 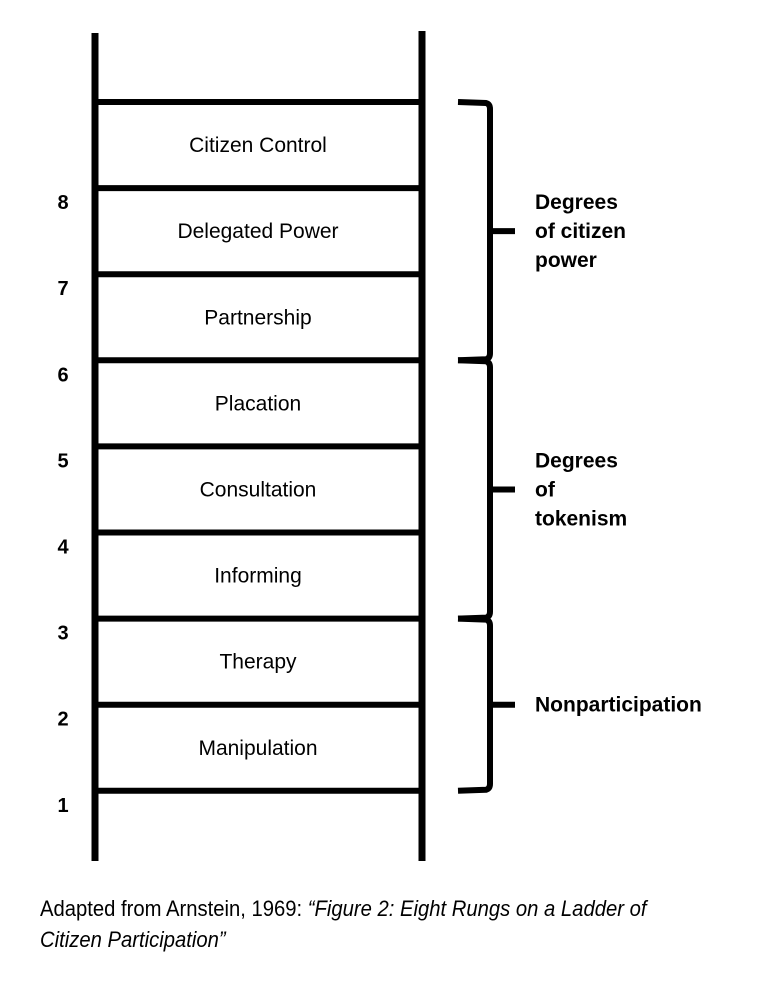 What do you see at coordinates (62, 634) in the screenshot?
I see `rung-number-3: 3` at bounding box center [62, 634].